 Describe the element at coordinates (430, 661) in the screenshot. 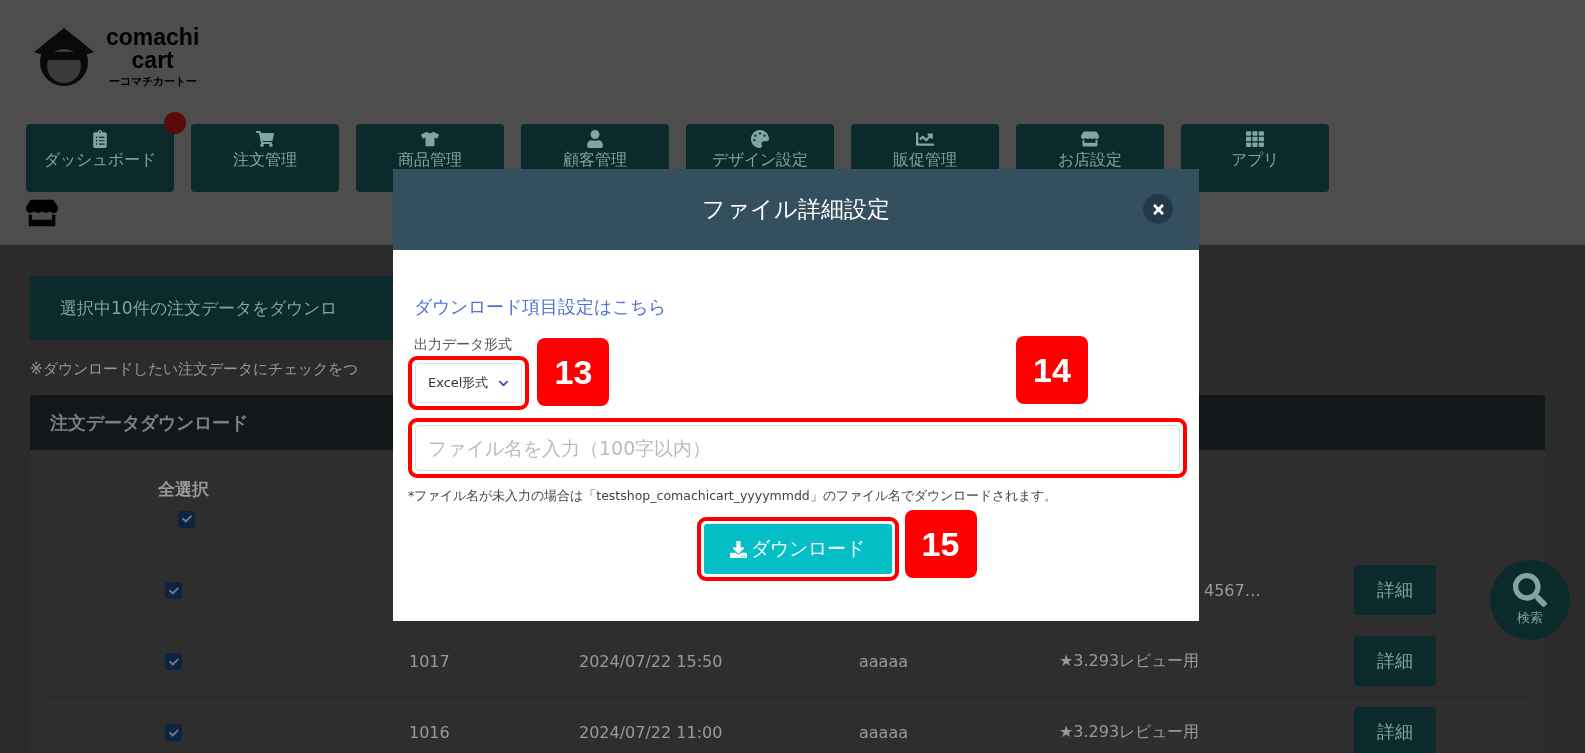

I see `table-cell-text: 1017` at that location.